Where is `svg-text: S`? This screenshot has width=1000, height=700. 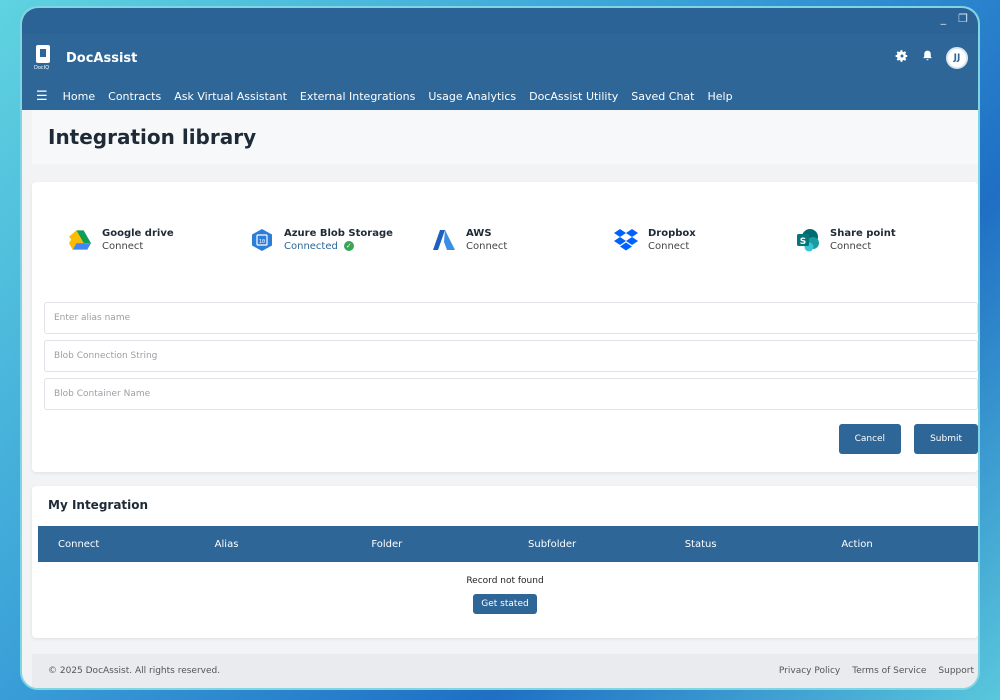
svg-text: S is located at coordinates (803, 242).